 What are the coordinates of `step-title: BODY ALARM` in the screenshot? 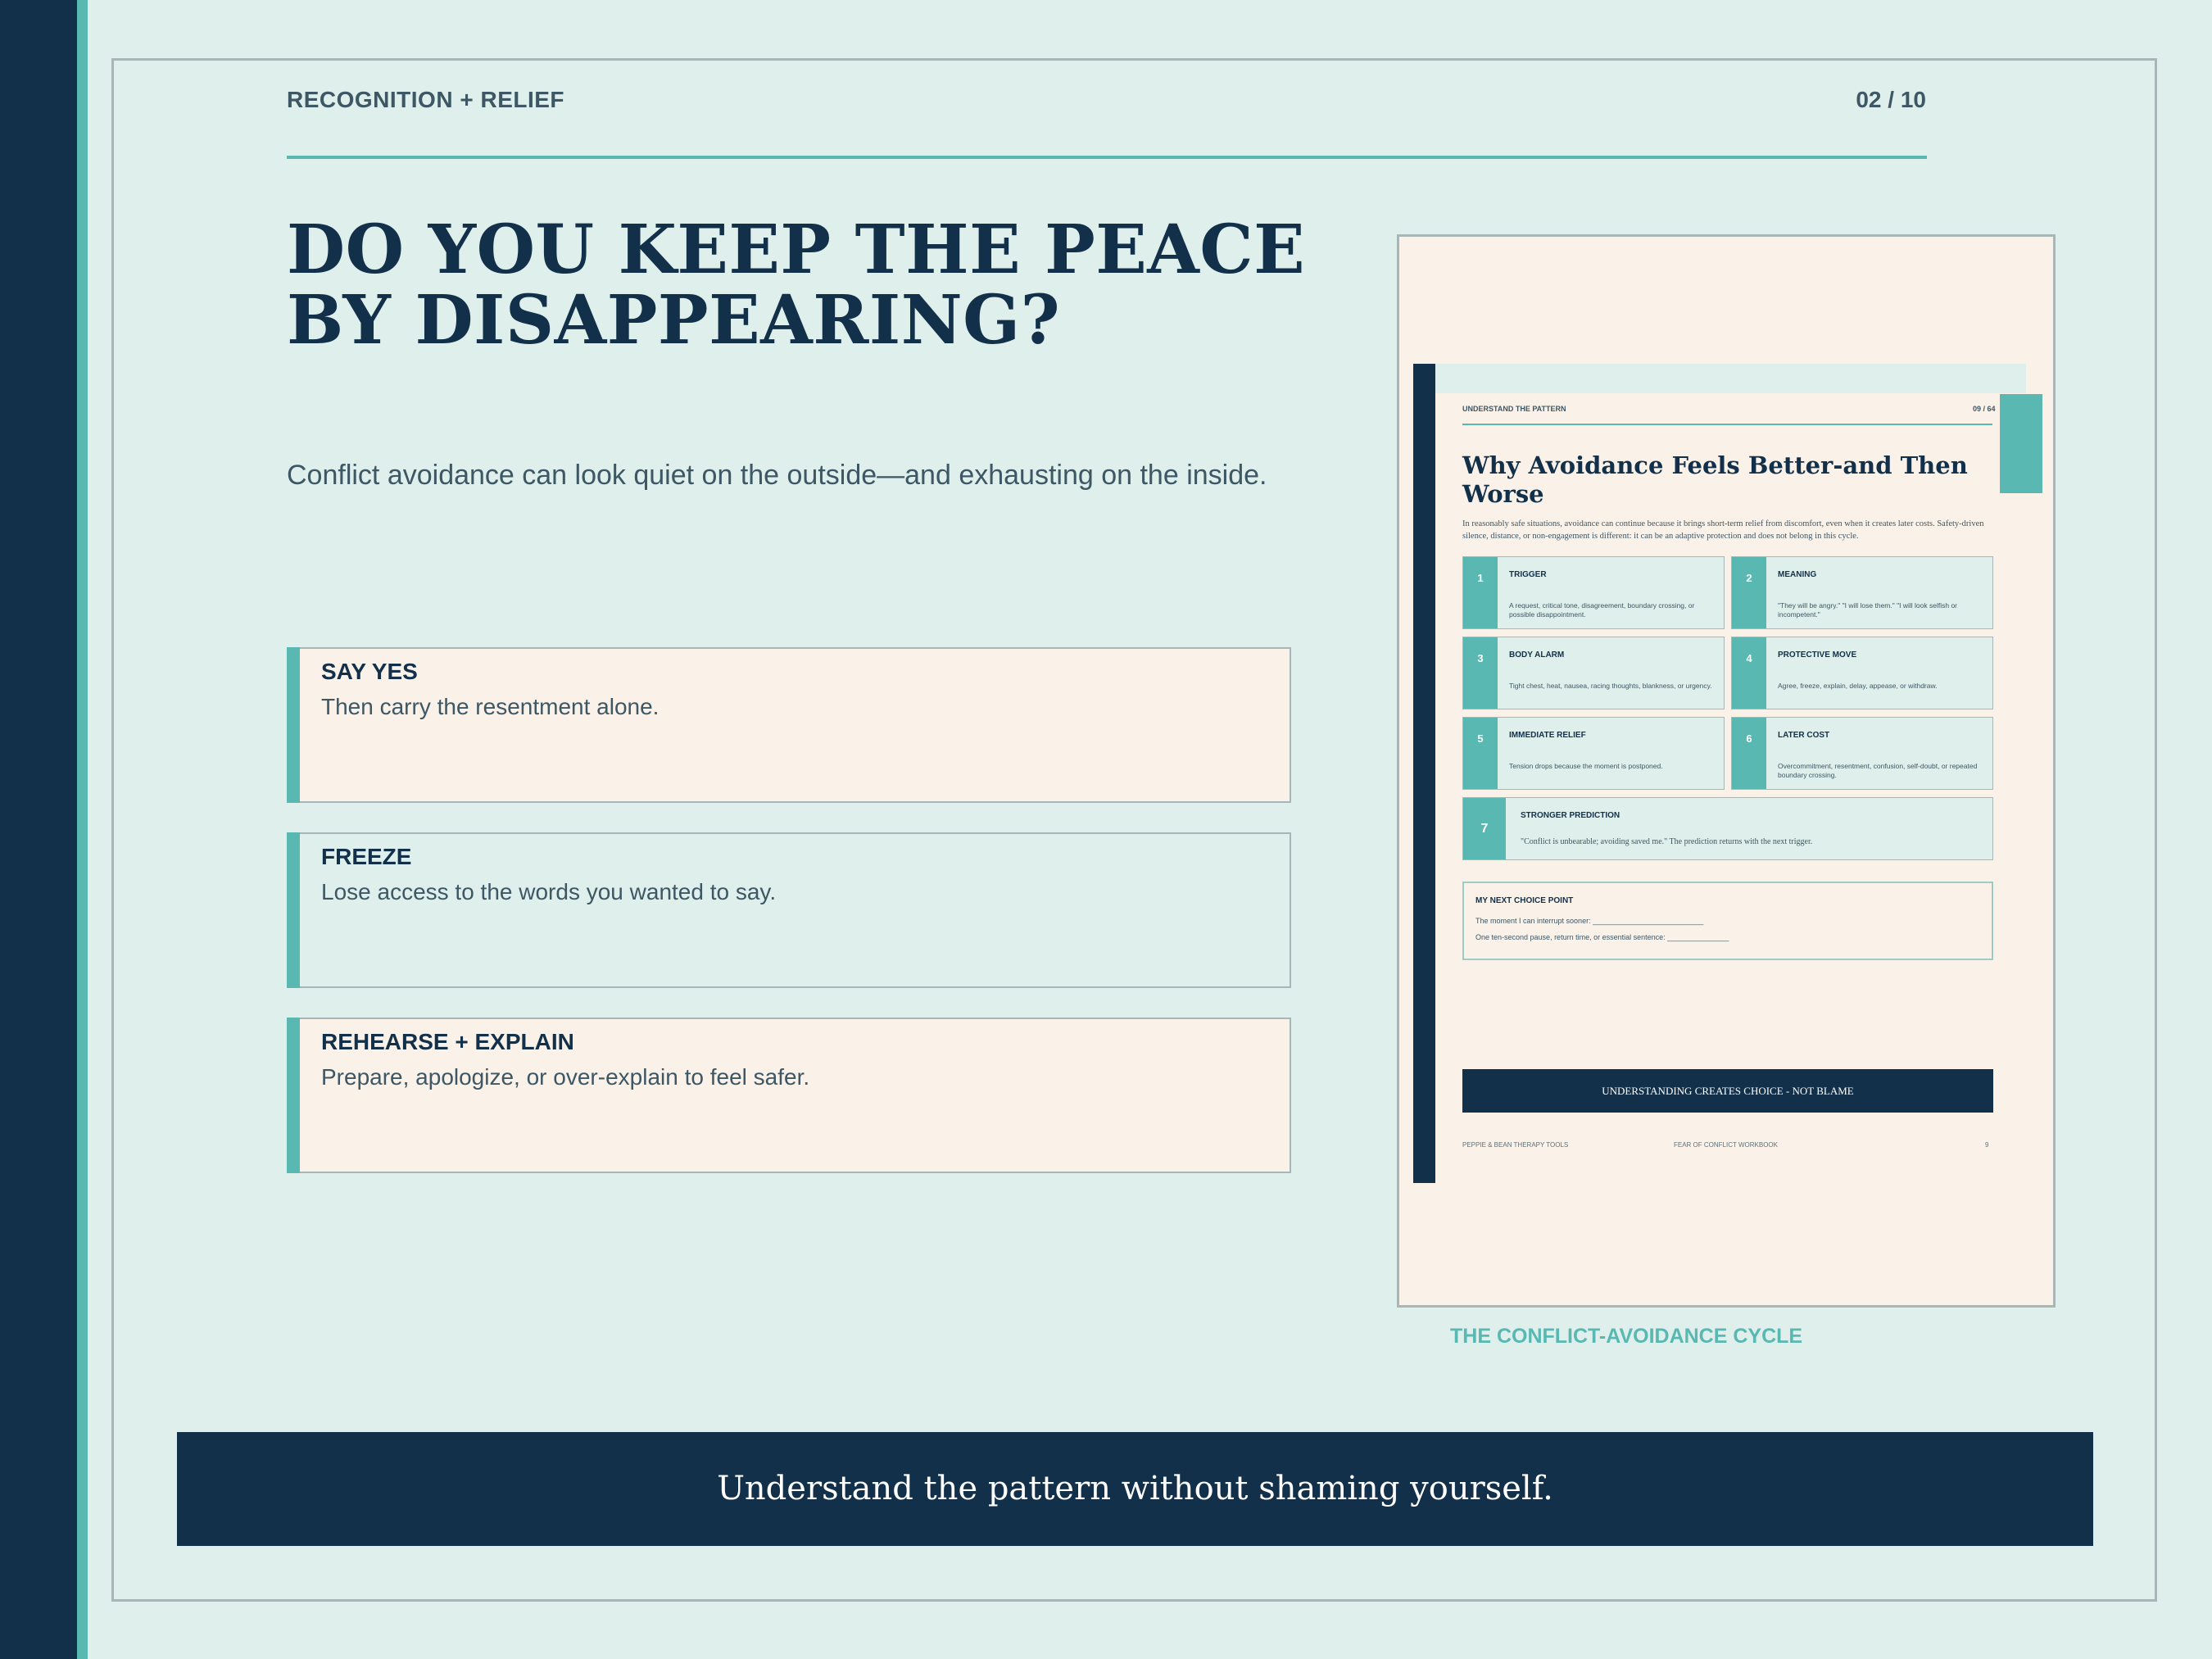 It's located at (1537, 655).